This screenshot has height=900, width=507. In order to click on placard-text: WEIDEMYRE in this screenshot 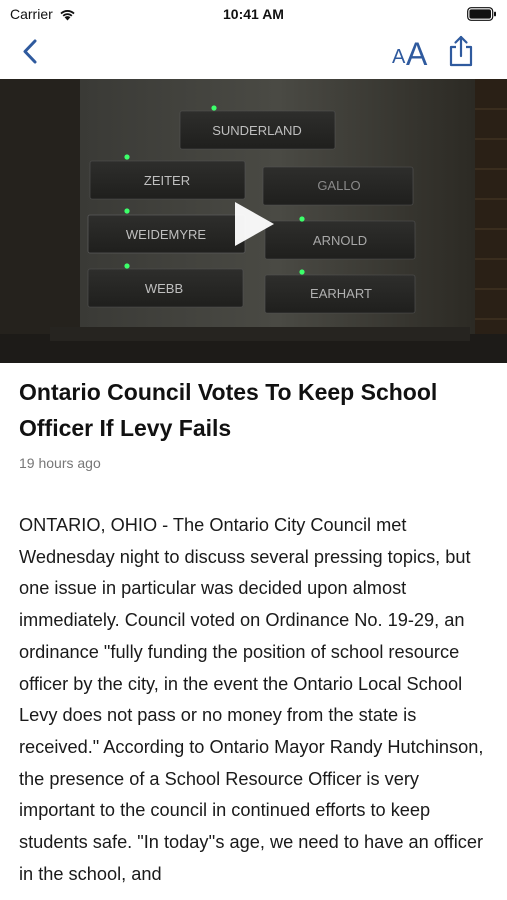, I will do `click(166, 234)`.